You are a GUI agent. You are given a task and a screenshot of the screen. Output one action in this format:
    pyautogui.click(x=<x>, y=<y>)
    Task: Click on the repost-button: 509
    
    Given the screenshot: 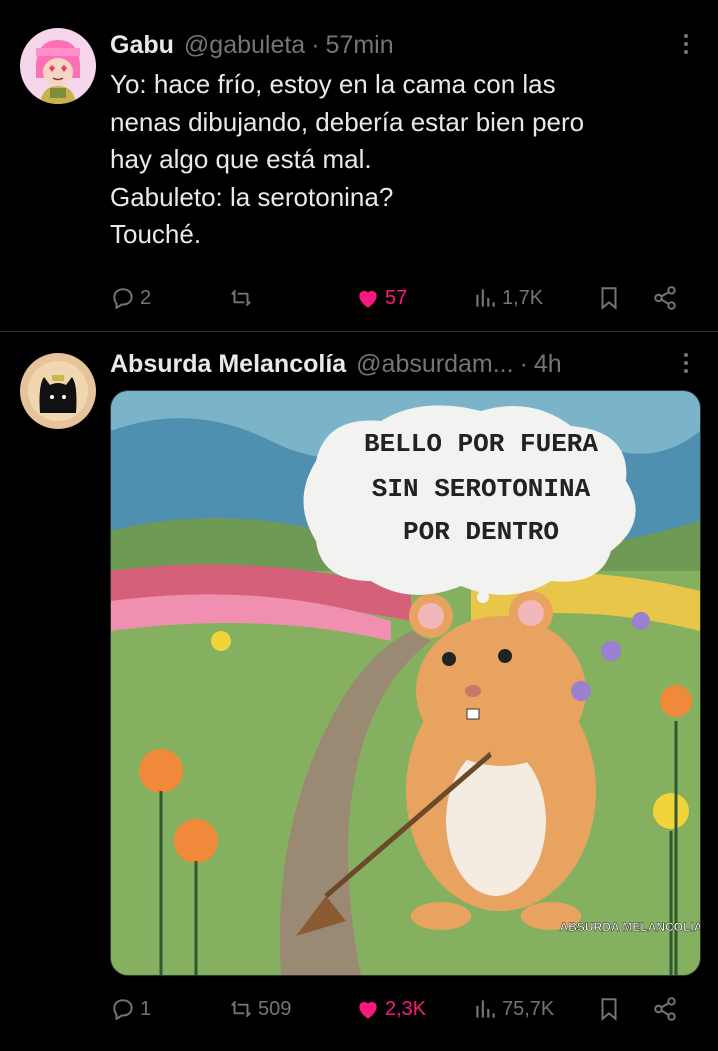 What is the action you would take?
    pyautogui.click(x=259, y=1009)
    